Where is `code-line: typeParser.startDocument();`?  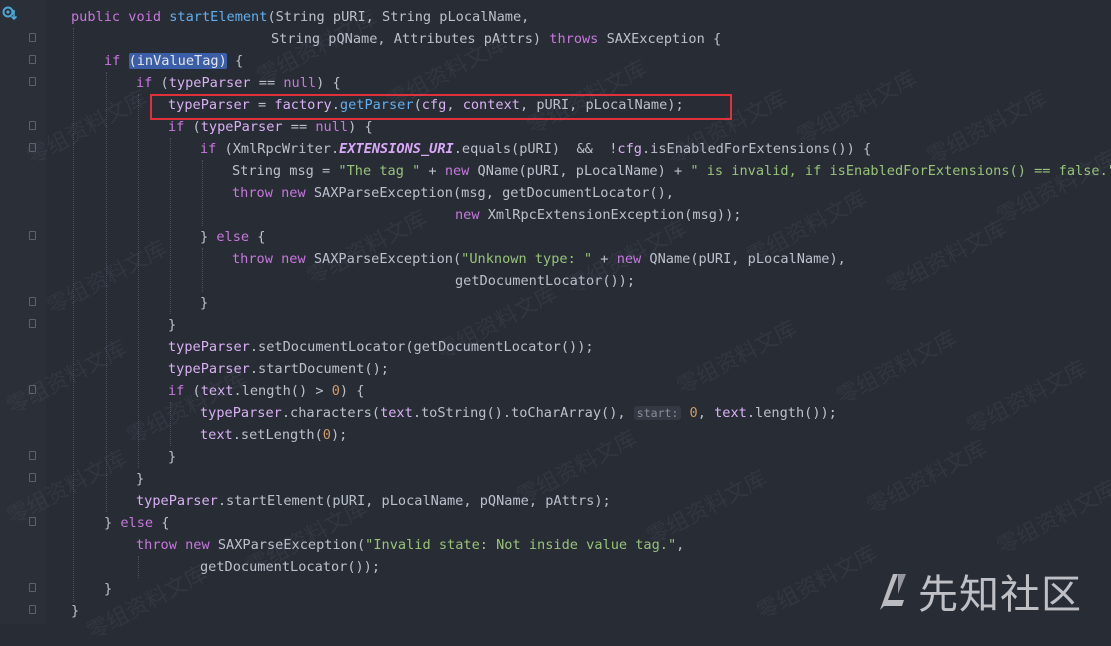
code-line: typeParser.startDocument(); is located at coordinates (278, 369).